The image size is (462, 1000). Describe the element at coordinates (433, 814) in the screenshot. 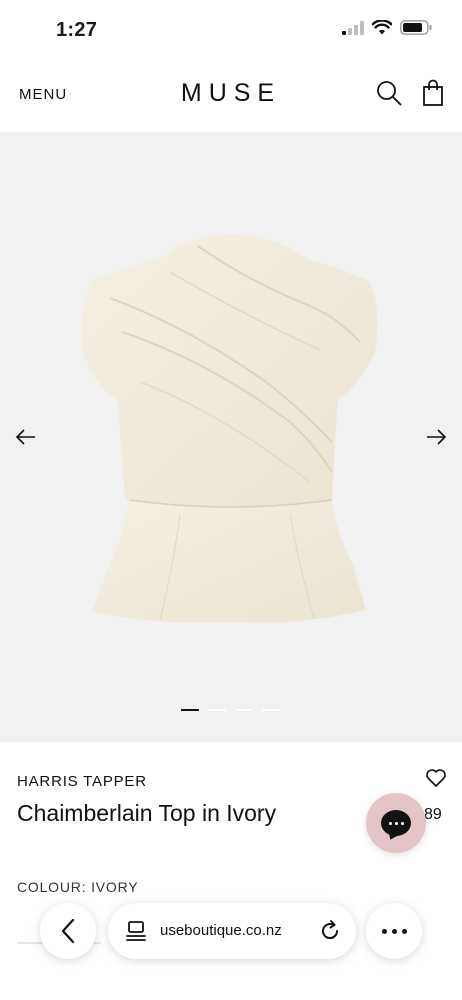

I see `product-price: 89` at that location.